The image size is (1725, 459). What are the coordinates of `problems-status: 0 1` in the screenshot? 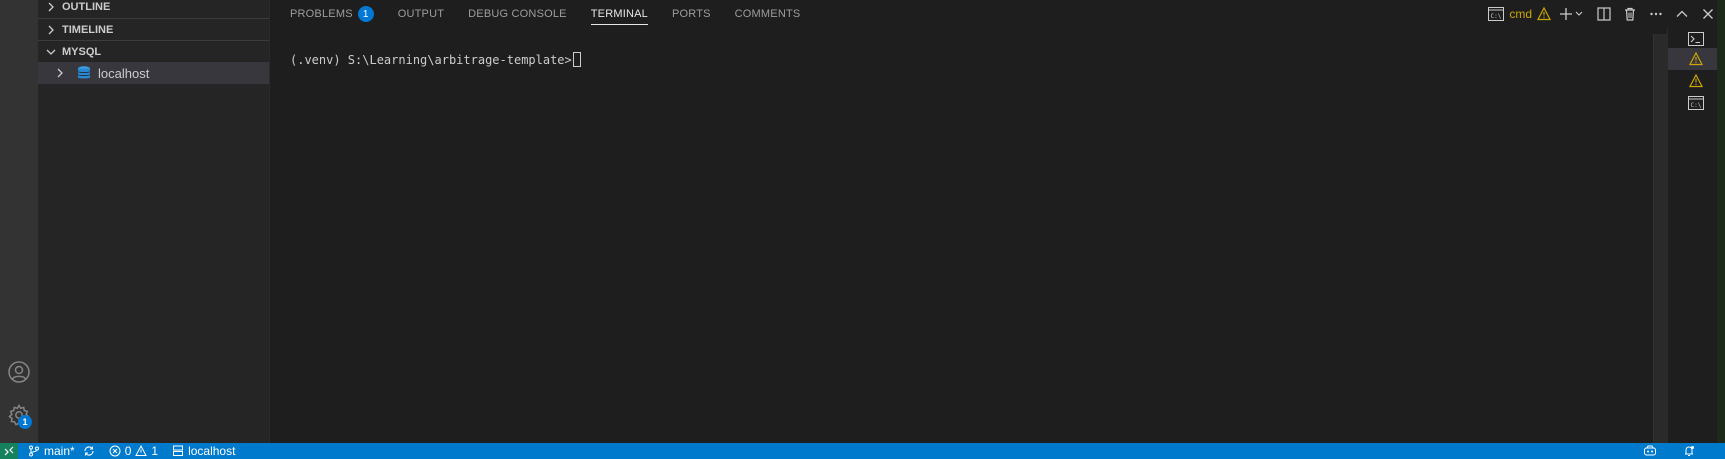 It's located at (133, 451).